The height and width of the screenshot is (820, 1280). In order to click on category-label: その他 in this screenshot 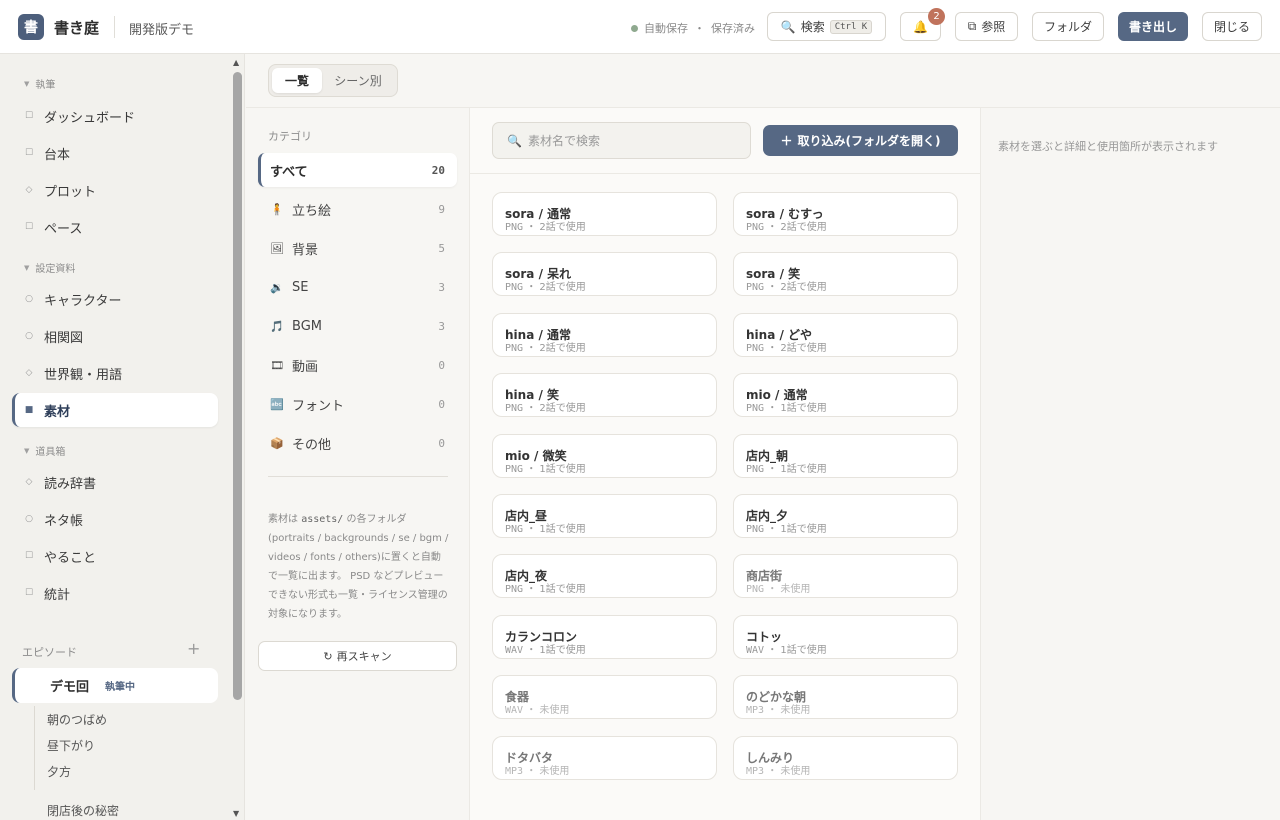, I will do `click(312, 445)`.